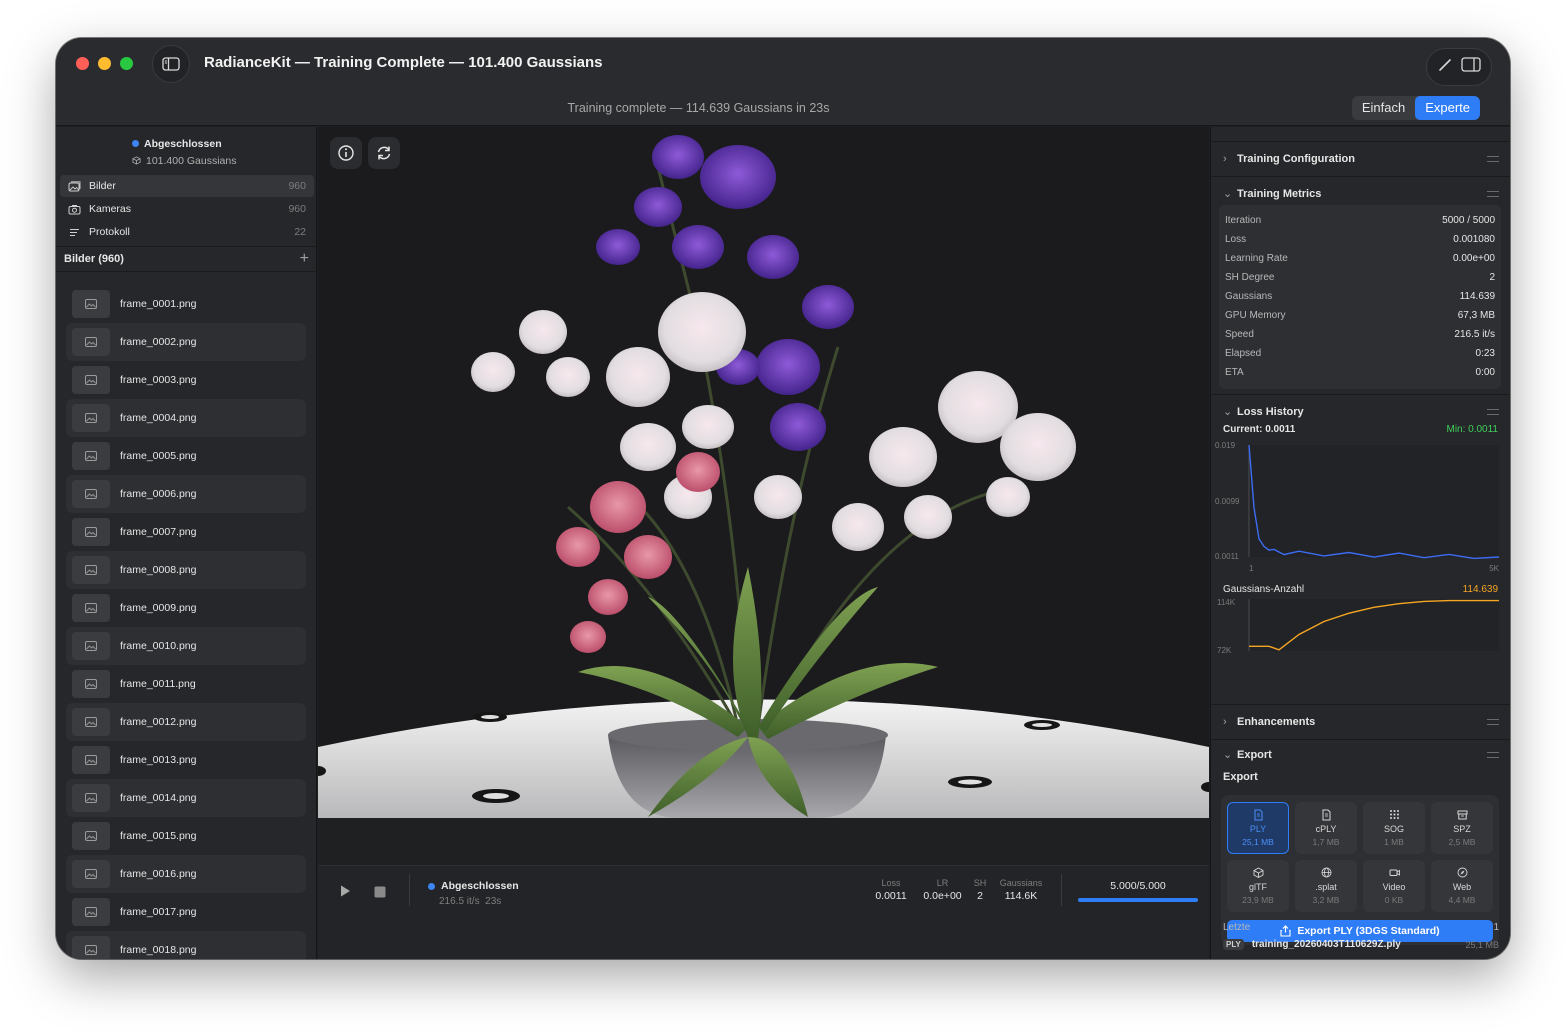  Describe the element at coordinates (1258, 842) in the screenshot. I see `format-size: 25,1 MB` at that location.